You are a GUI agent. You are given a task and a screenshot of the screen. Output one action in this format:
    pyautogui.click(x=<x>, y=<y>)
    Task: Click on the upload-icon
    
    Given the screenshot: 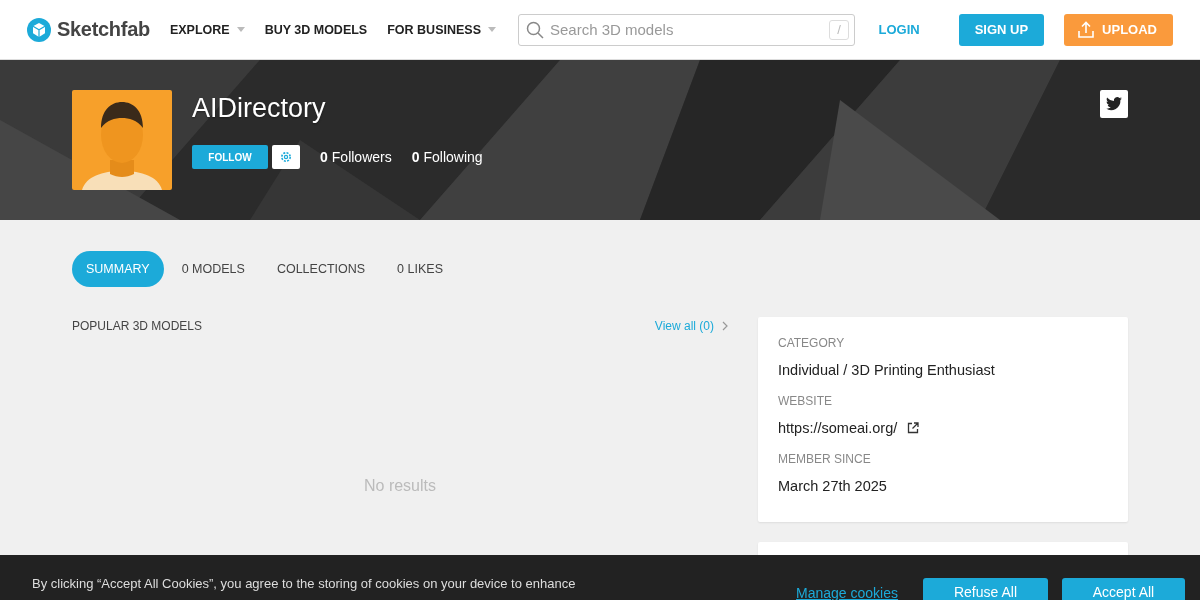 What is the action you would take?
    pyautogui.click(x=1086, y=29)
    